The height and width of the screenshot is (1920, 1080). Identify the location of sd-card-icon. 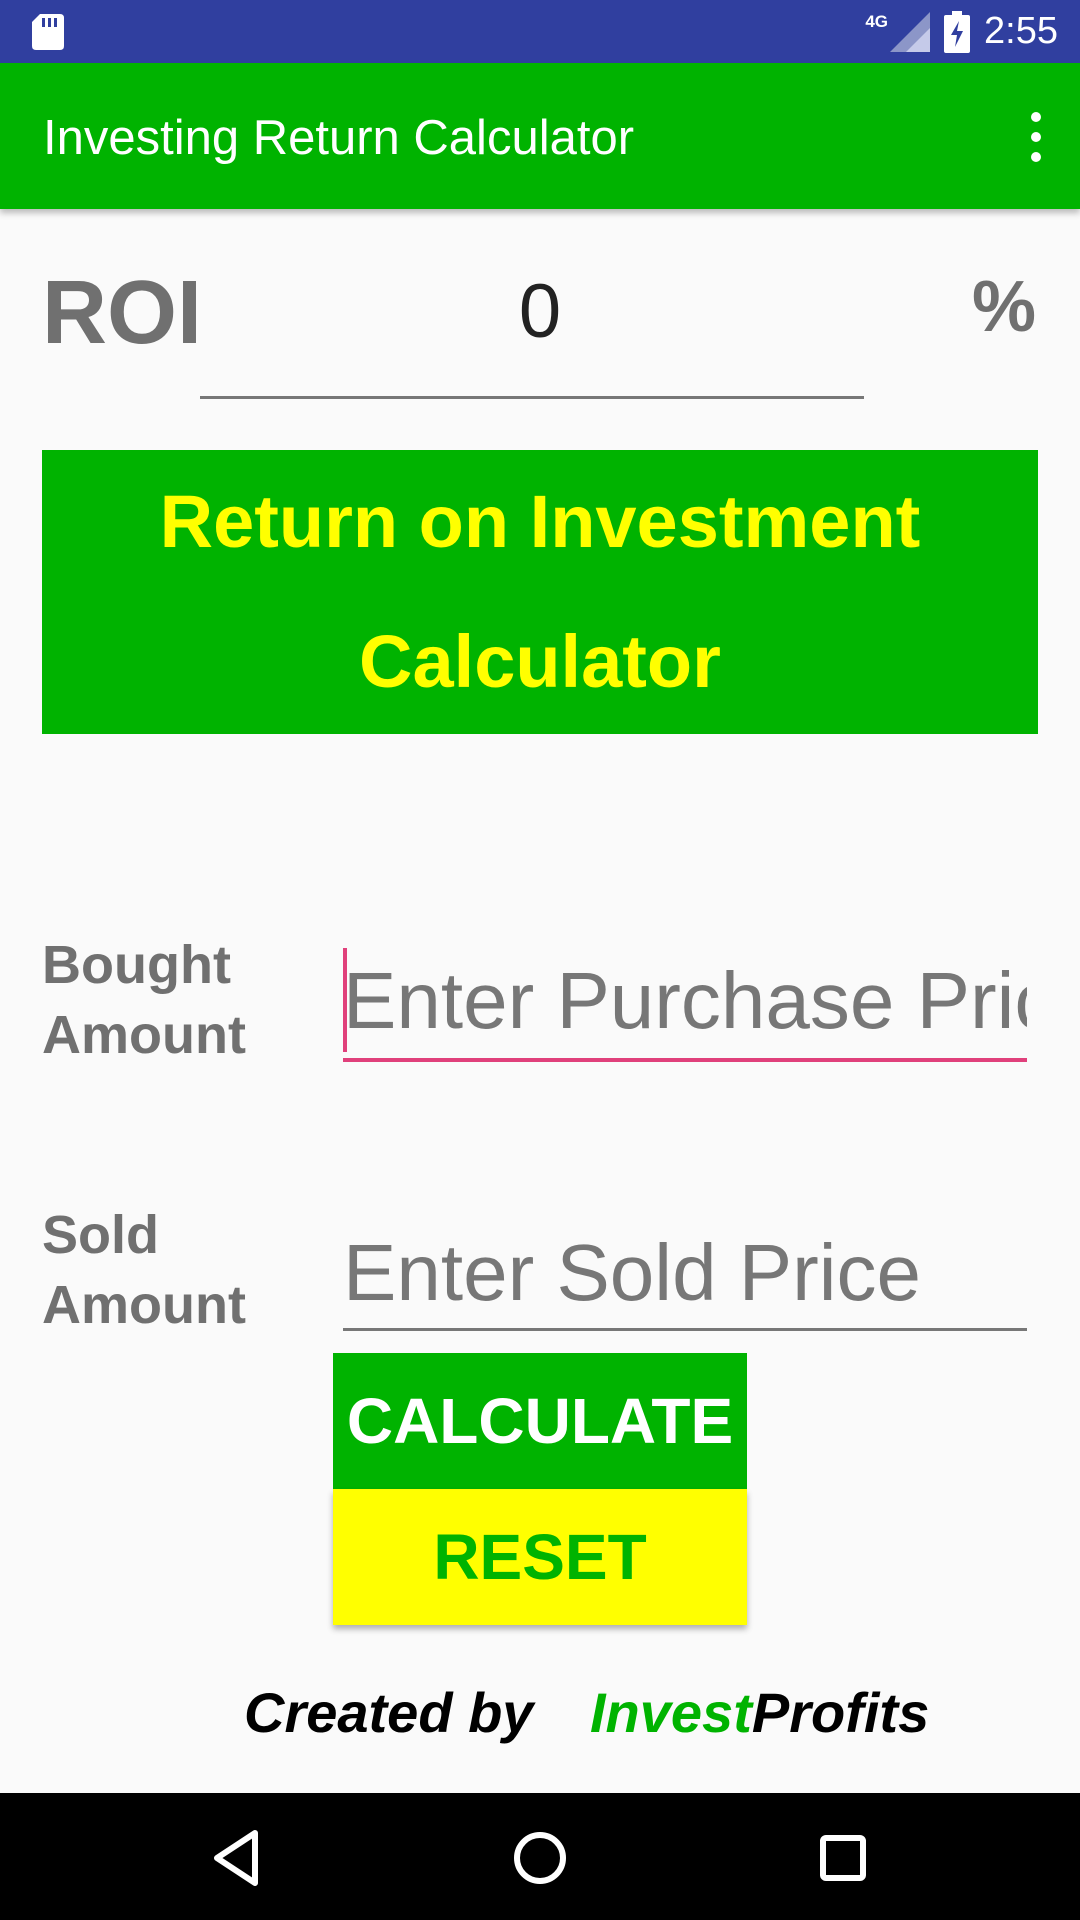
(48, 32).